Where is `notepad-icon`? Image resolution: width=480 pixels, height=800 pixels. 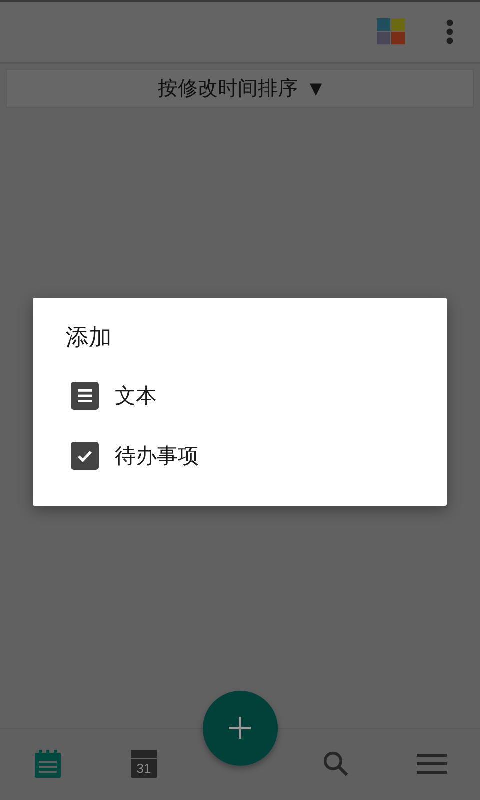
notepad-icon is located at coordinates (48, 764).